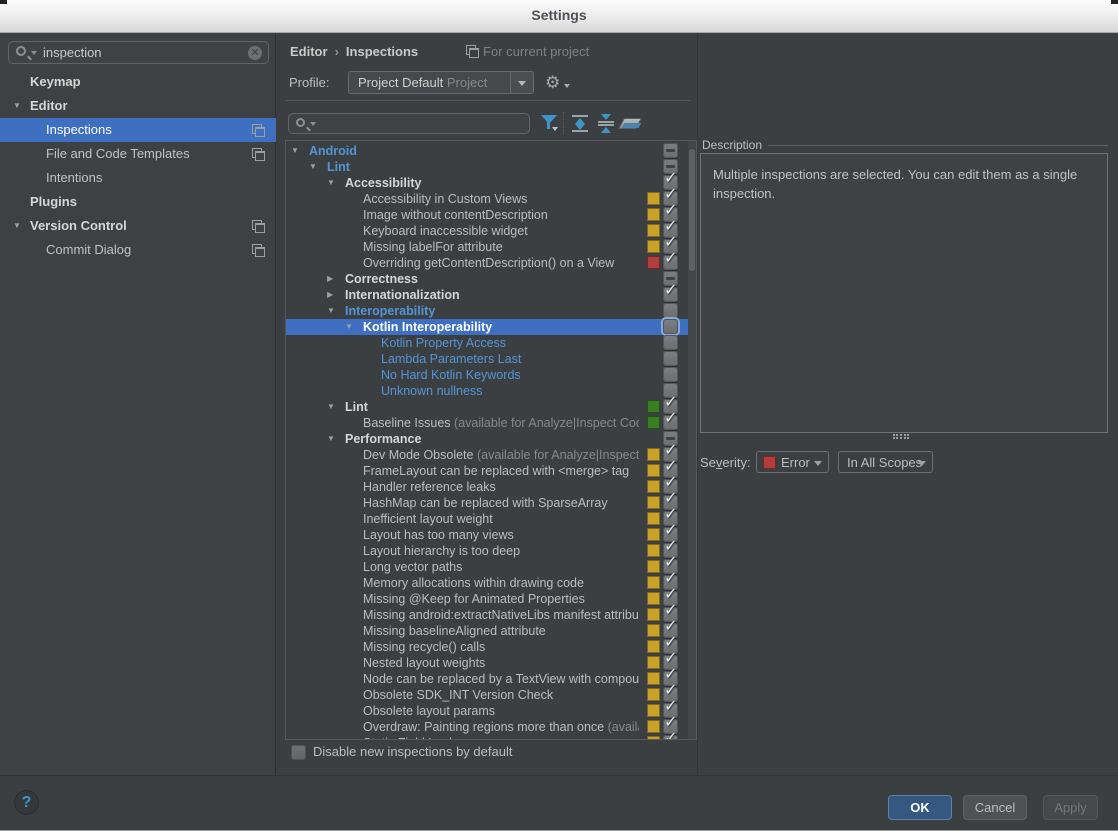  I want to click on sidebar-item-editor: ▼ Editor, so click(138, 106).